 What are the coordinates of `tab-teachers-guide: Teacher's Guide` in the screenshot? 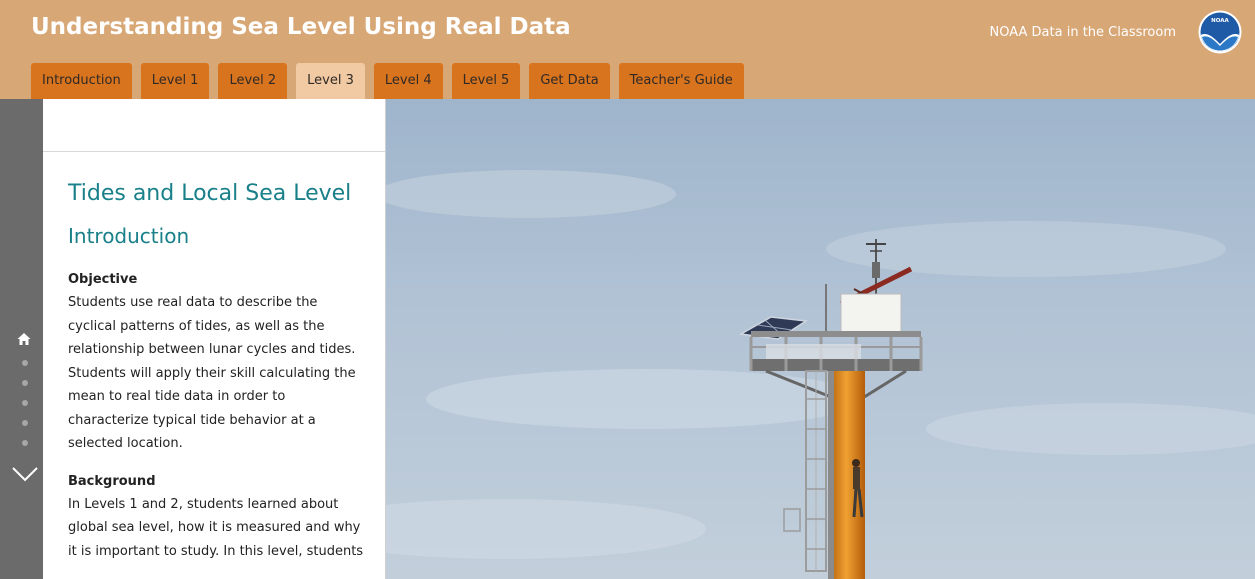 It's located at (681, 81).